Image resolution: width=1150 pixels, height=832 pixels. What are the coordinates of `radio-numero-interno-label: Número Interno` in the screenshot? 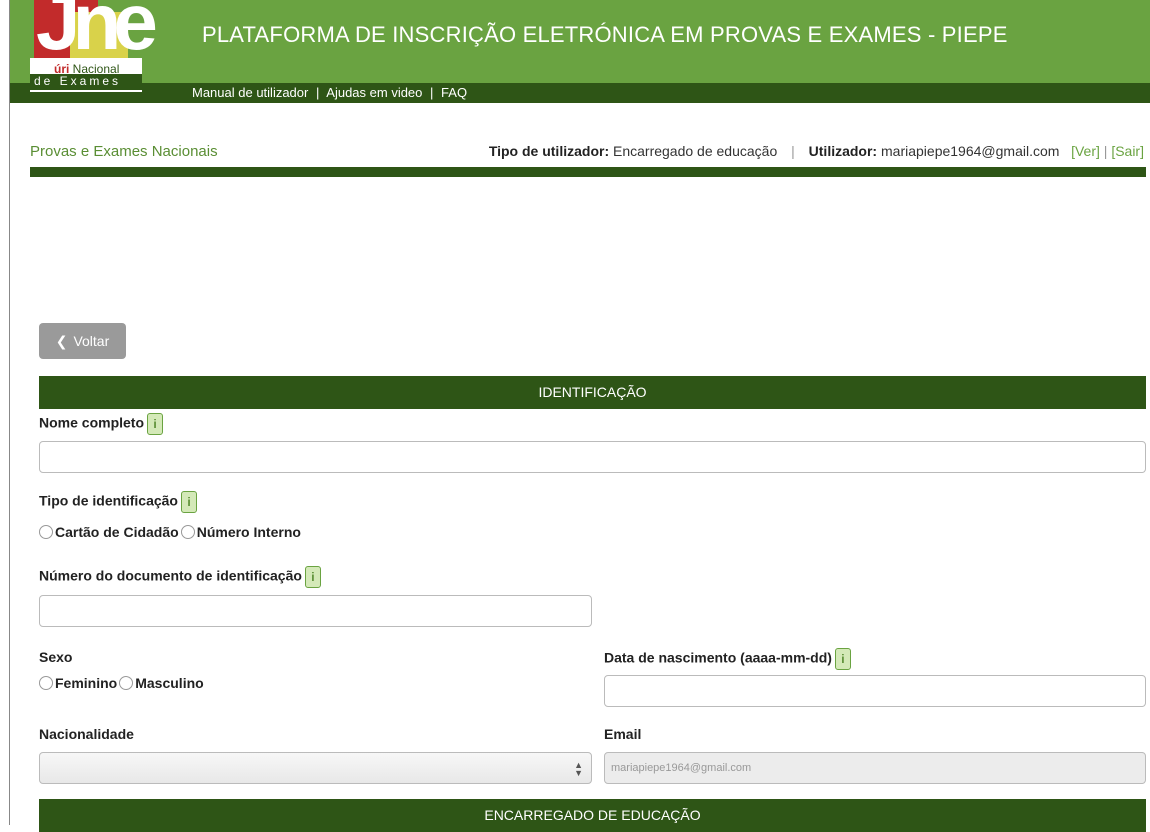 It's located at (249, 532).